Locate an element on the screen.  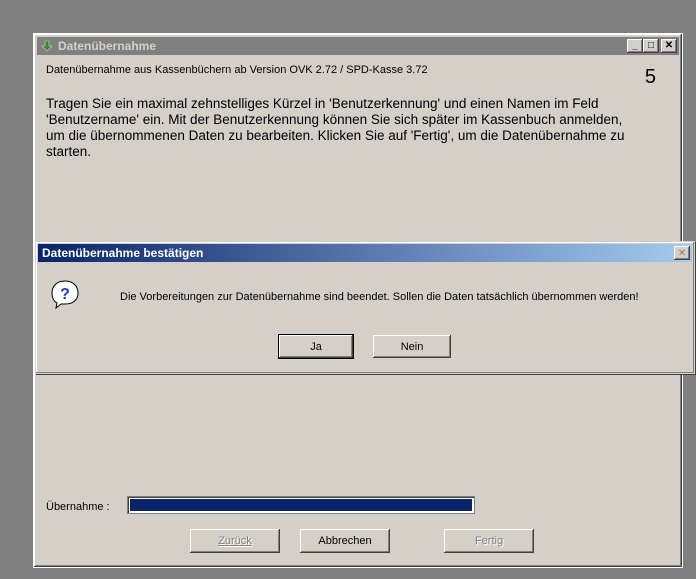
question-icon: ? is located at coordinates (65, 294).